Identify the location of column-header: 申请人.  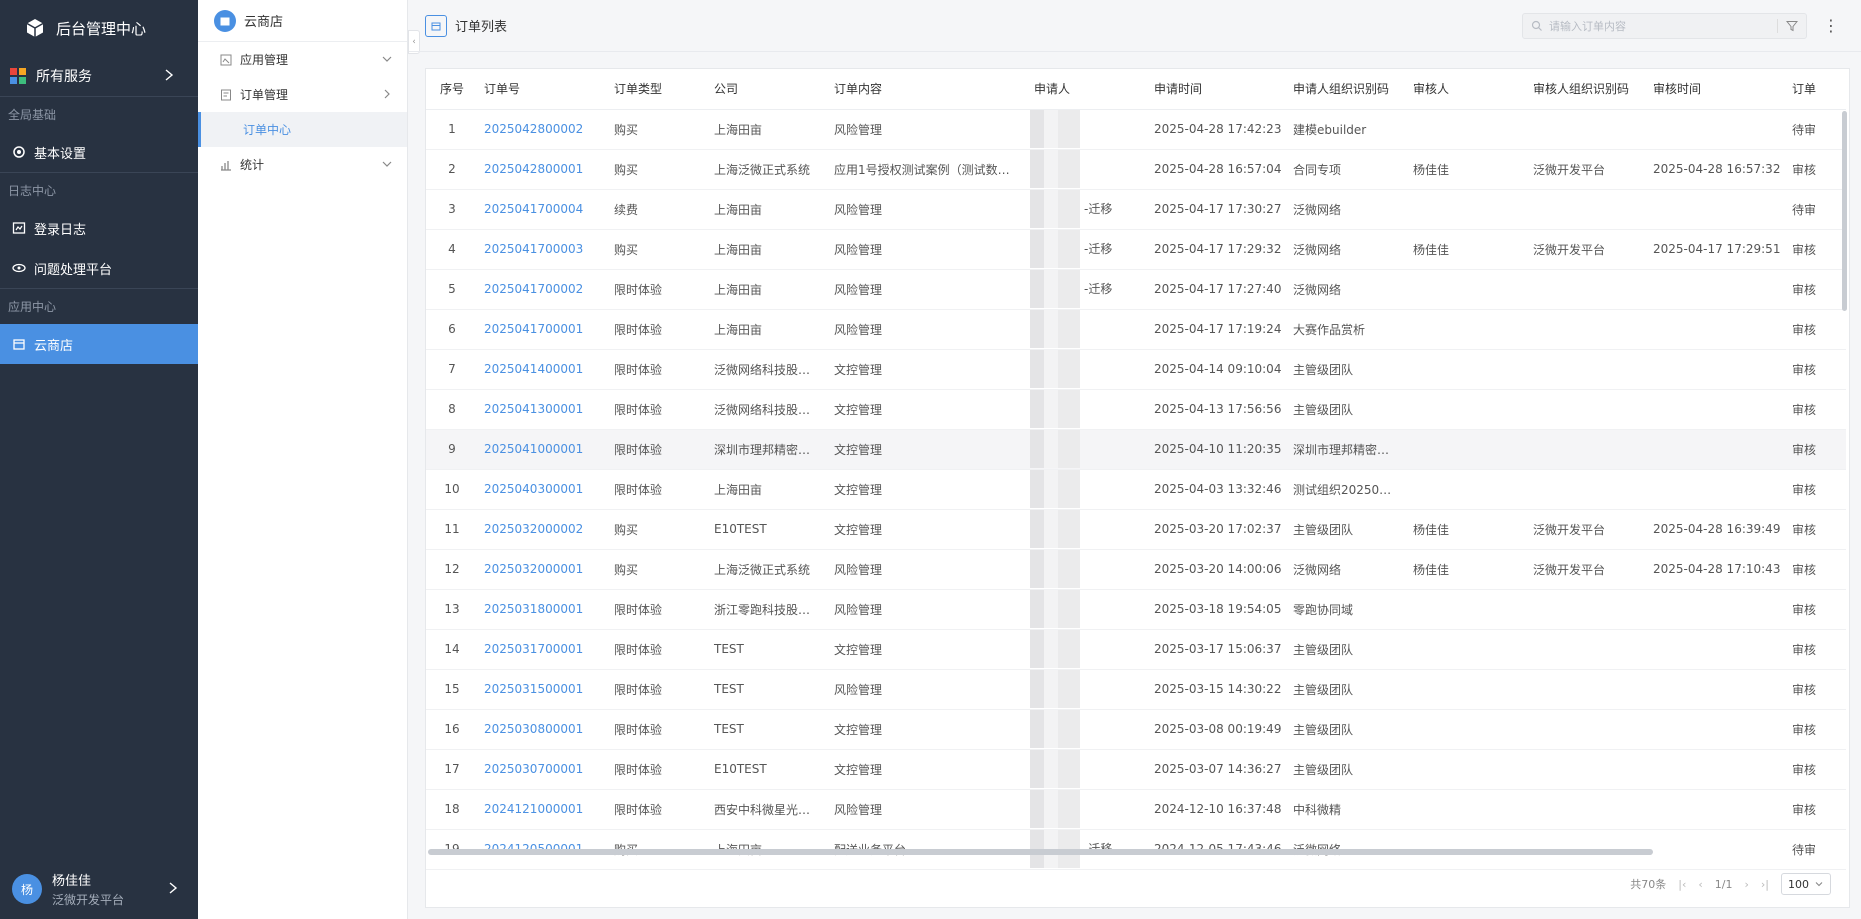
(1088, 89).